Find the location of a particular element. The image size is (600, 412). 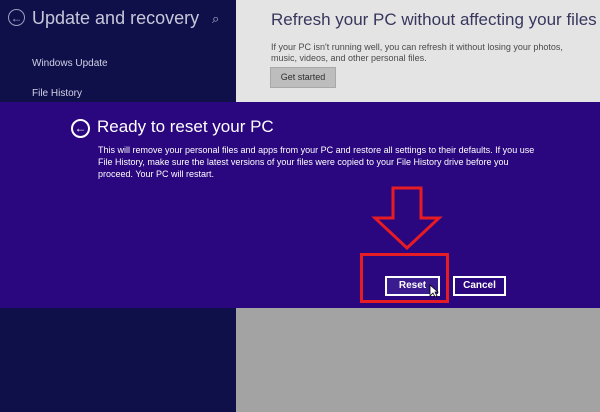

sidebar-item-file-history: File History is located at coordinates (57, 93).